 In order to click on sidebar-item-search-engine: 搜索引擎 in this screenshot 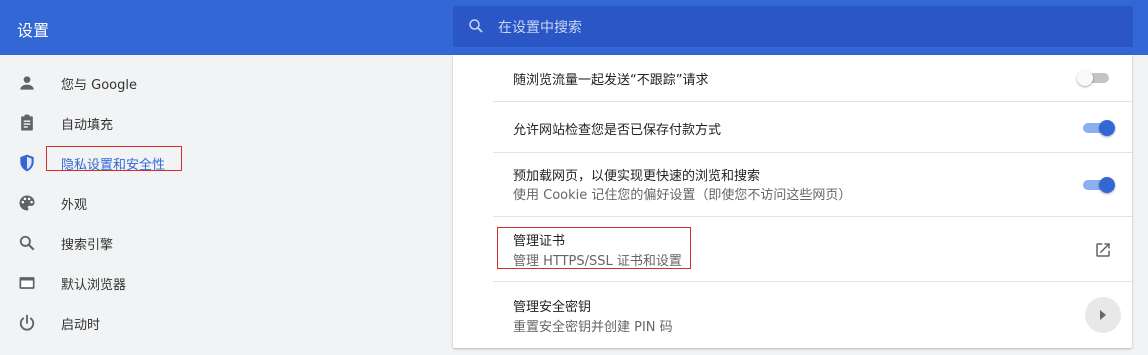, I will do `click(220, 243)`.